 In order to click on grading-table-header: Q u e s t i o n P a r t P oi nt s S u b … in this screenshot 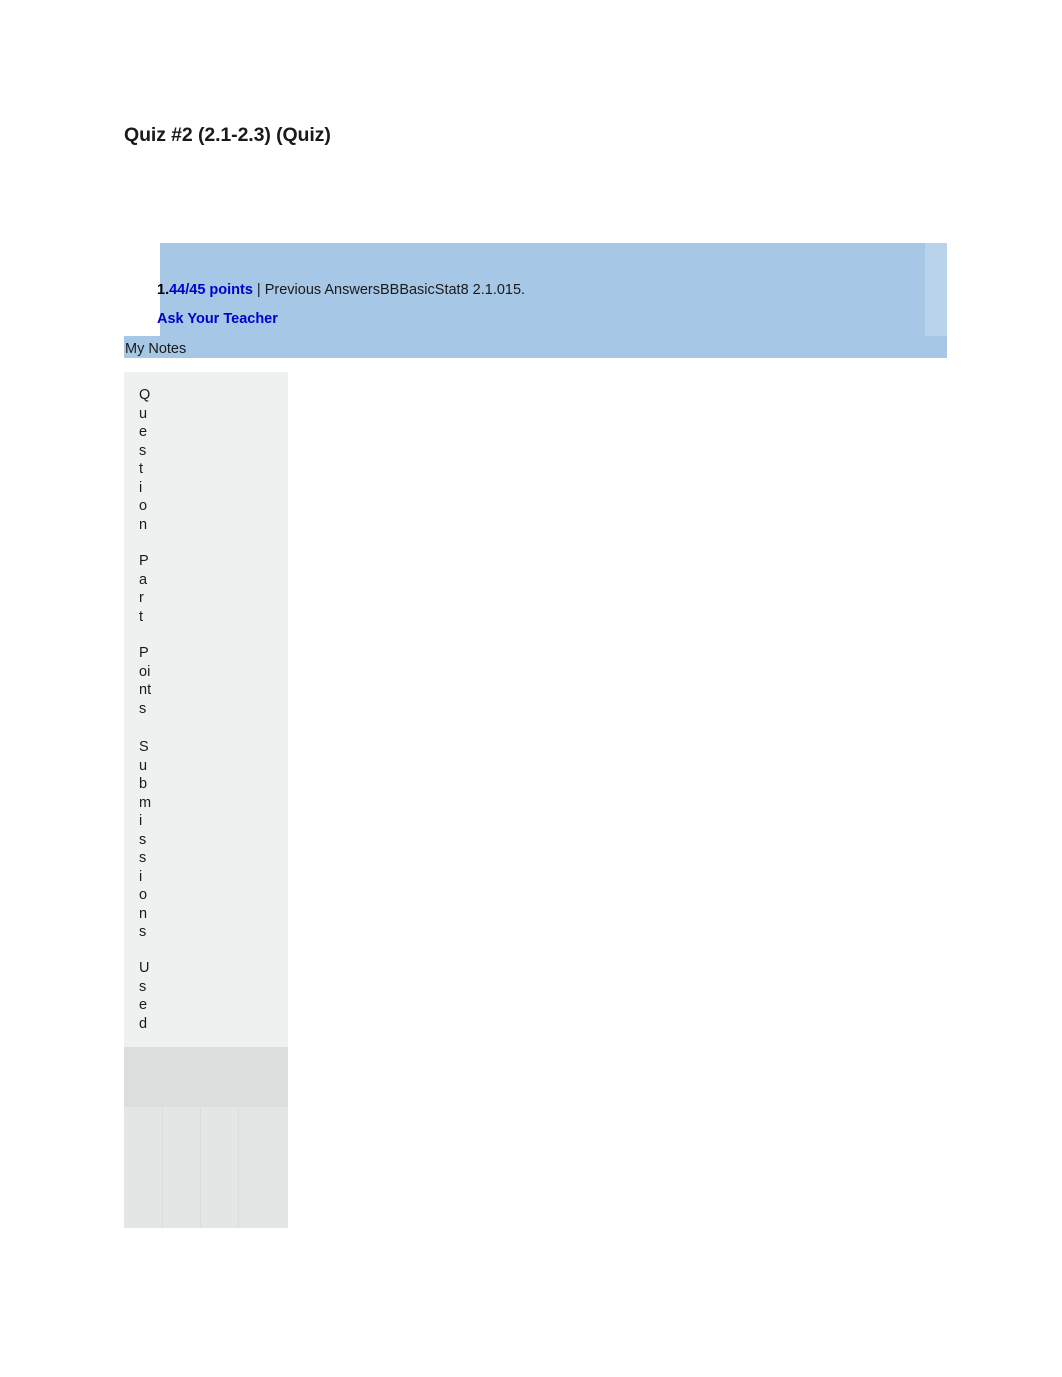, I will do `click(206, 709)`.